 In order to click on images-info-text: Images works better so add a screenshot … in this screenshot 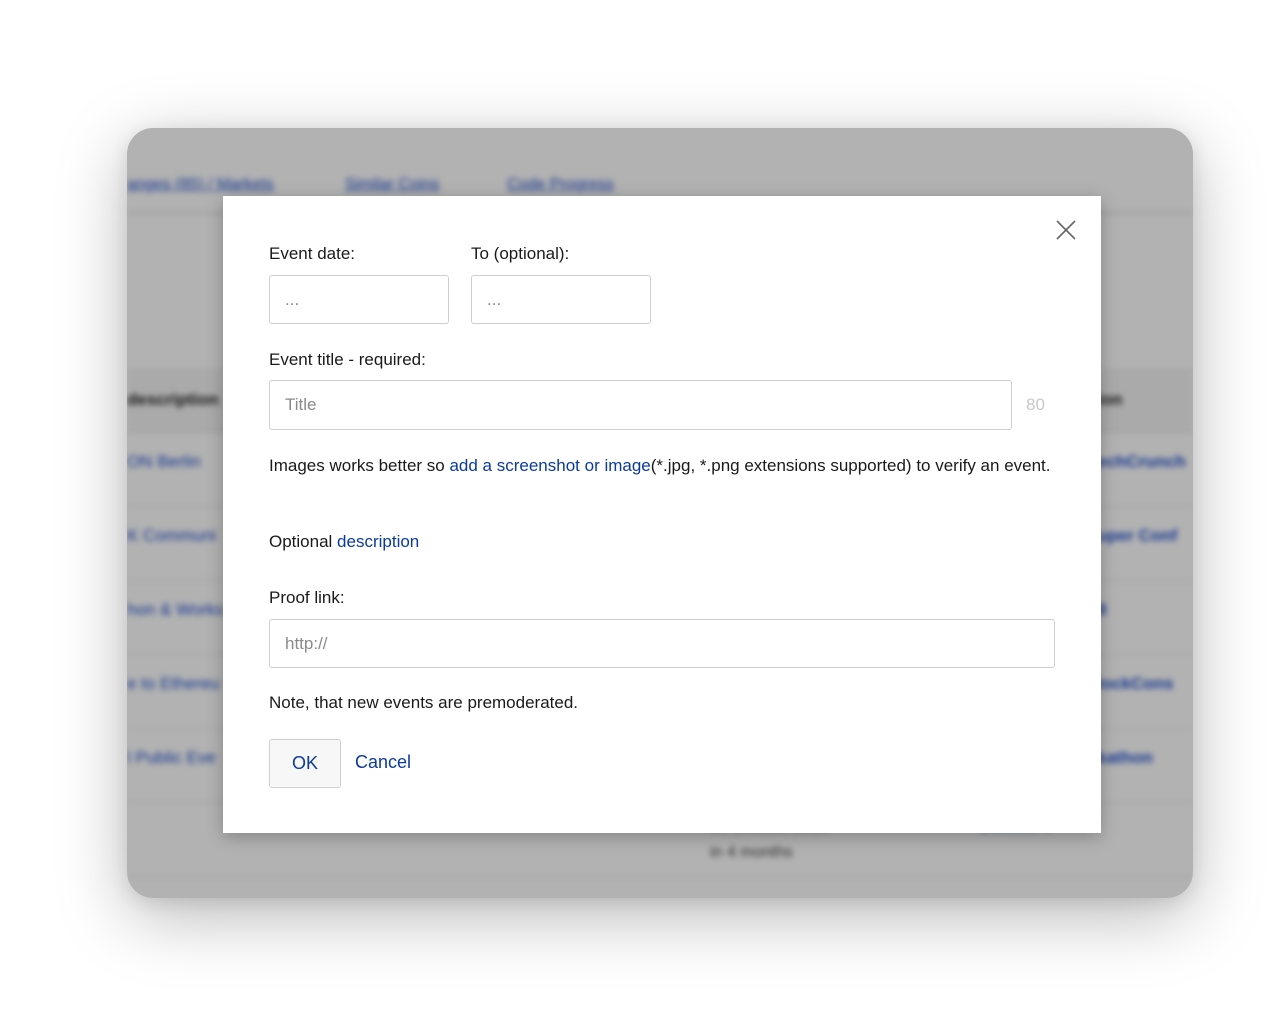, I will do `click(664, 466)`.